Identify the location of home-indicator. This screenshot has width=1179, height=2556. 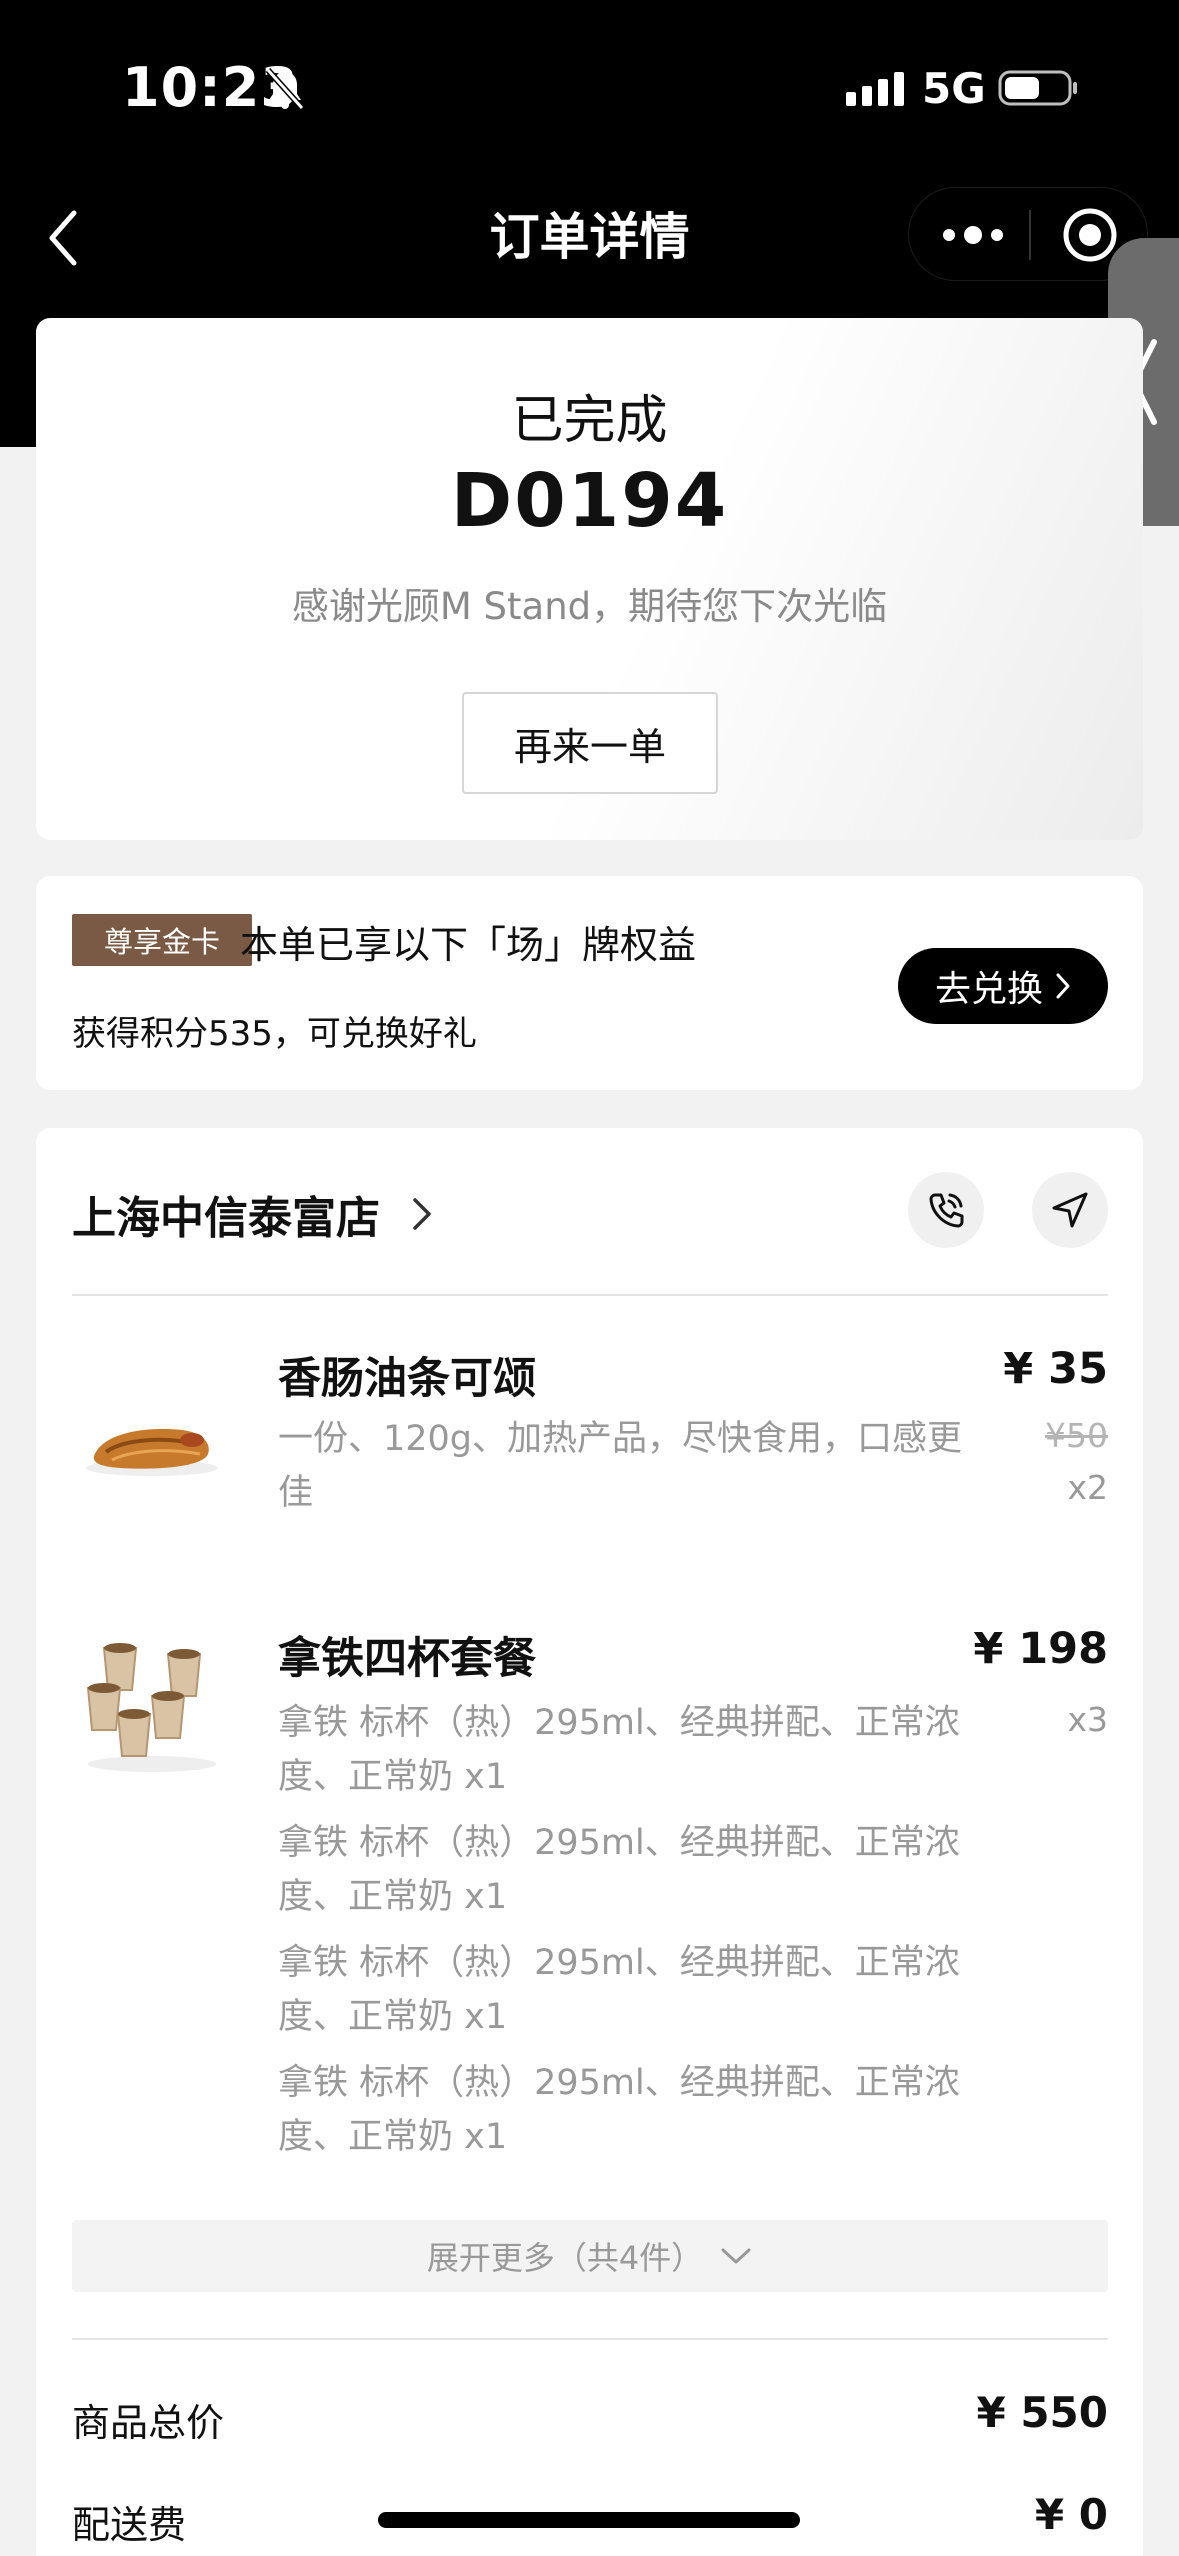
(589, 2520).